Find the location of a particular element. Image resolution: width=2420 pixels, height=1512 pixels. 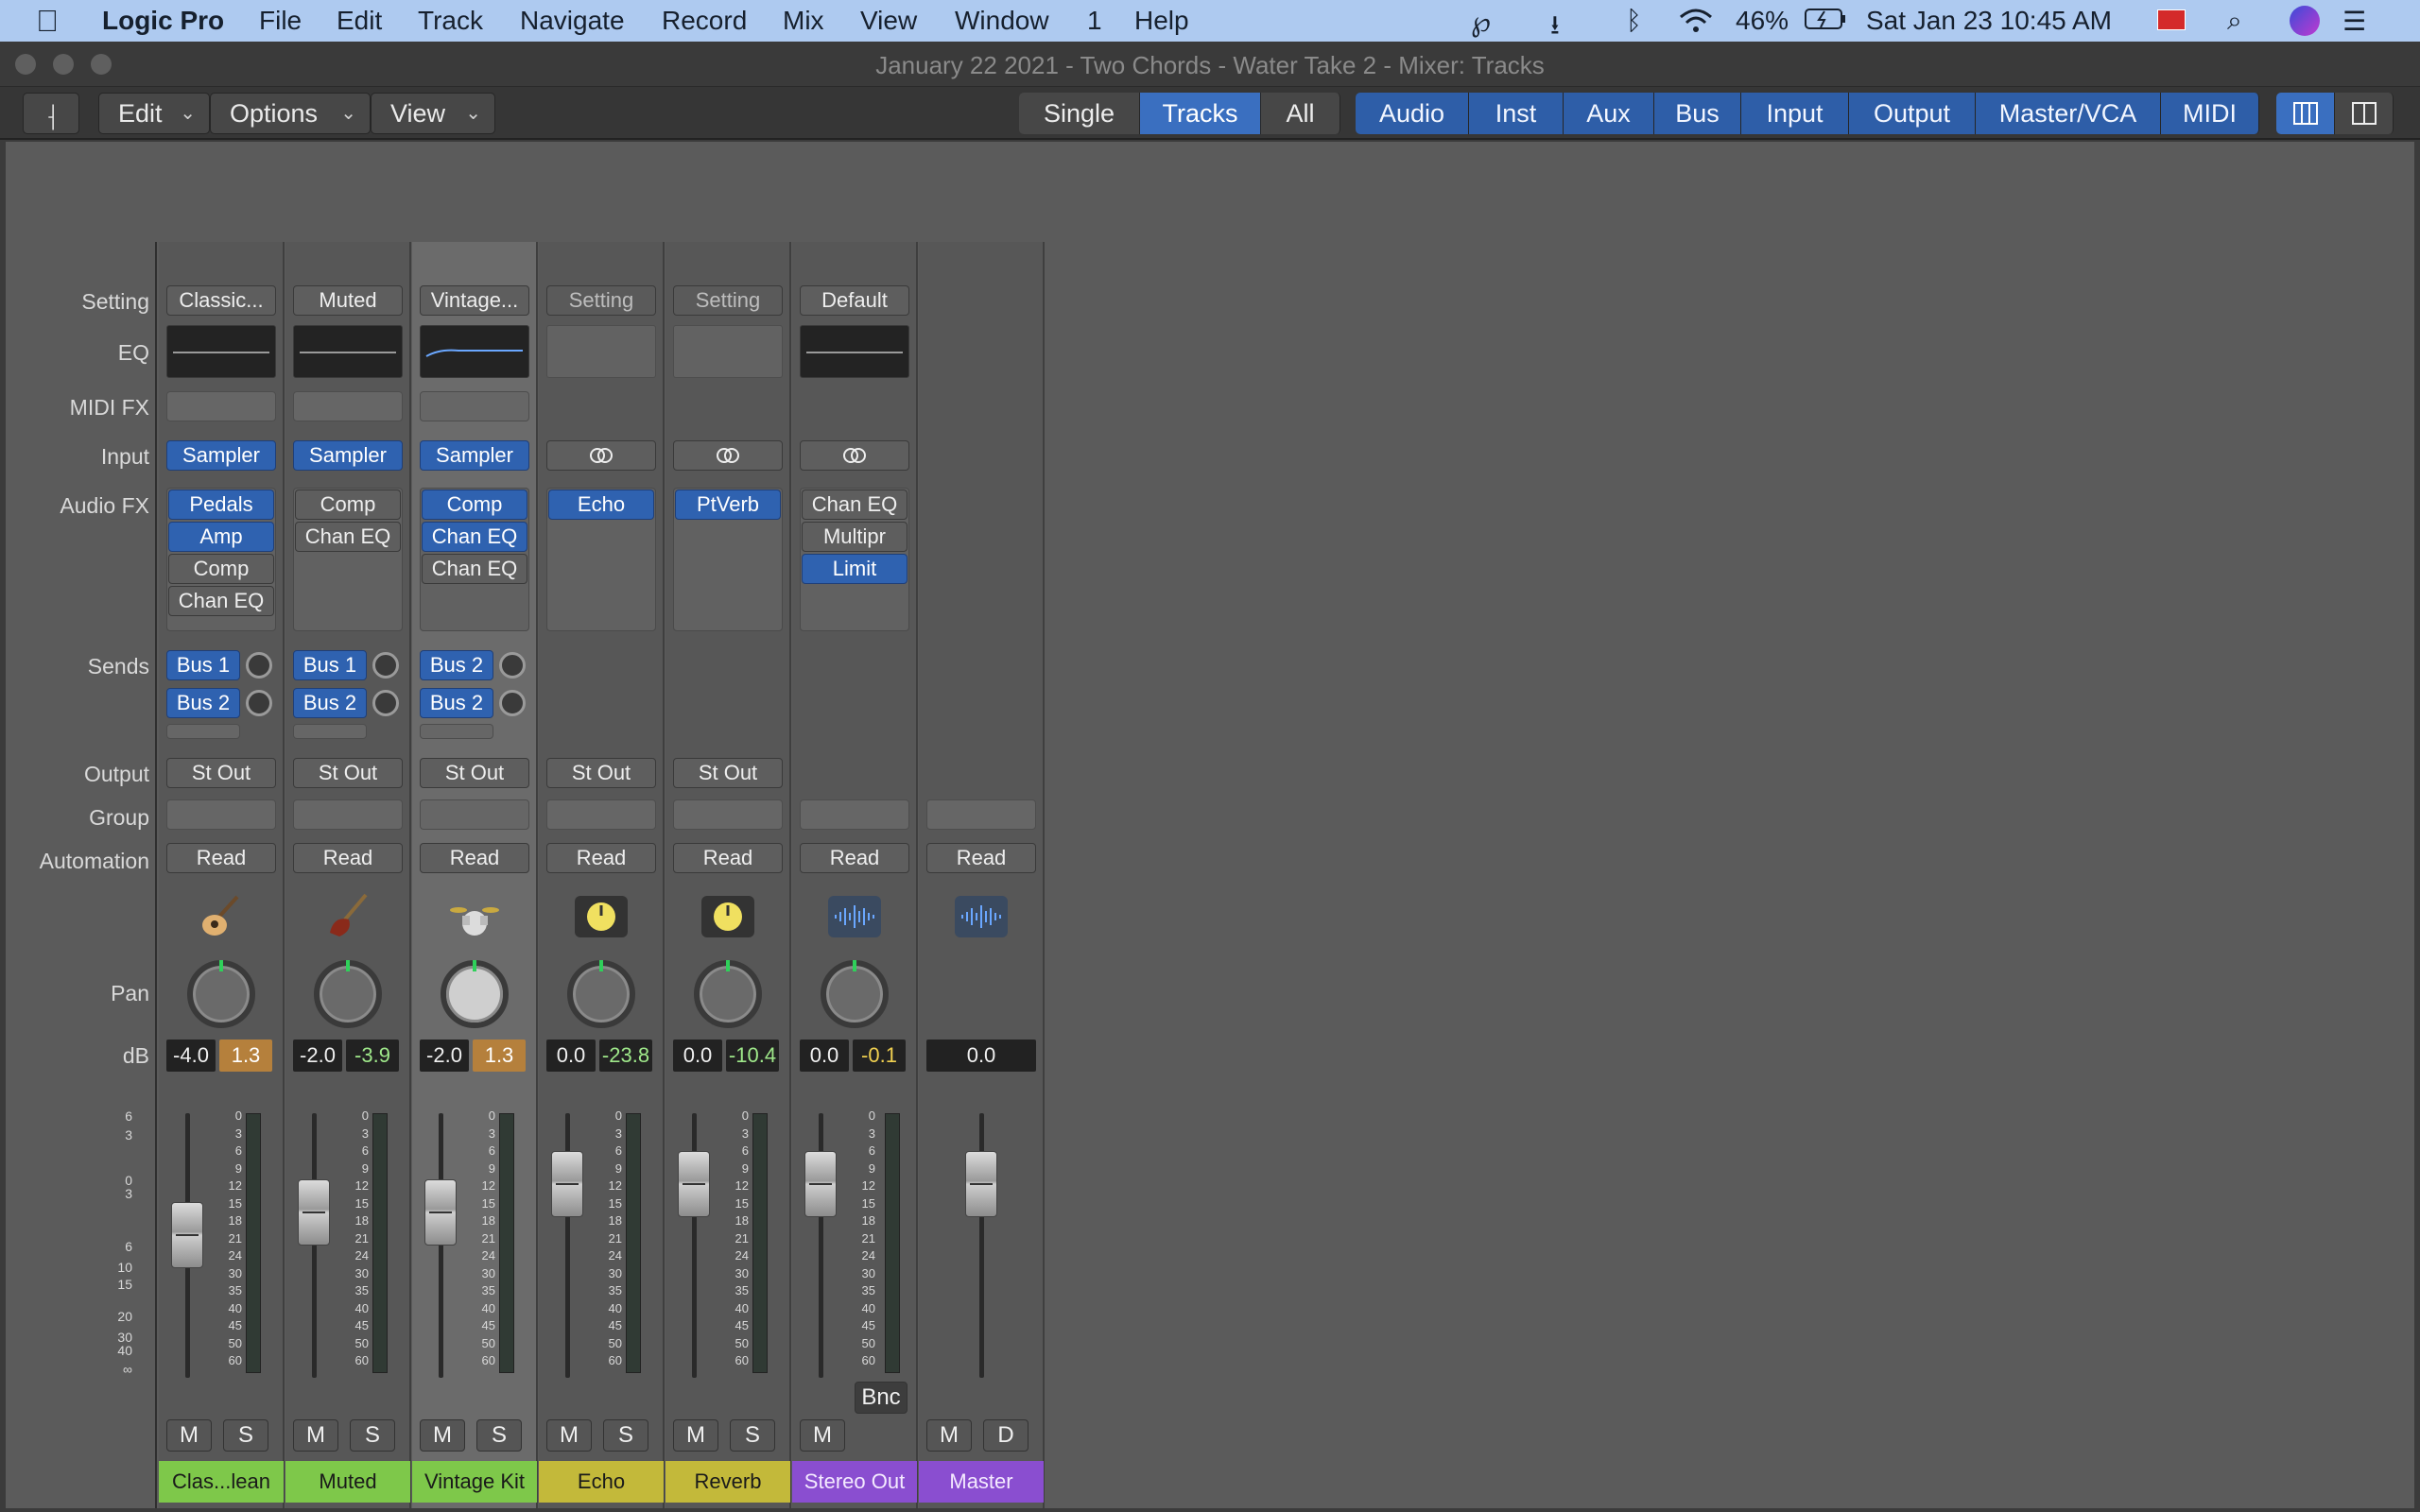

peak-db-readout: -10.4 is located at coordinates (753, 1056).